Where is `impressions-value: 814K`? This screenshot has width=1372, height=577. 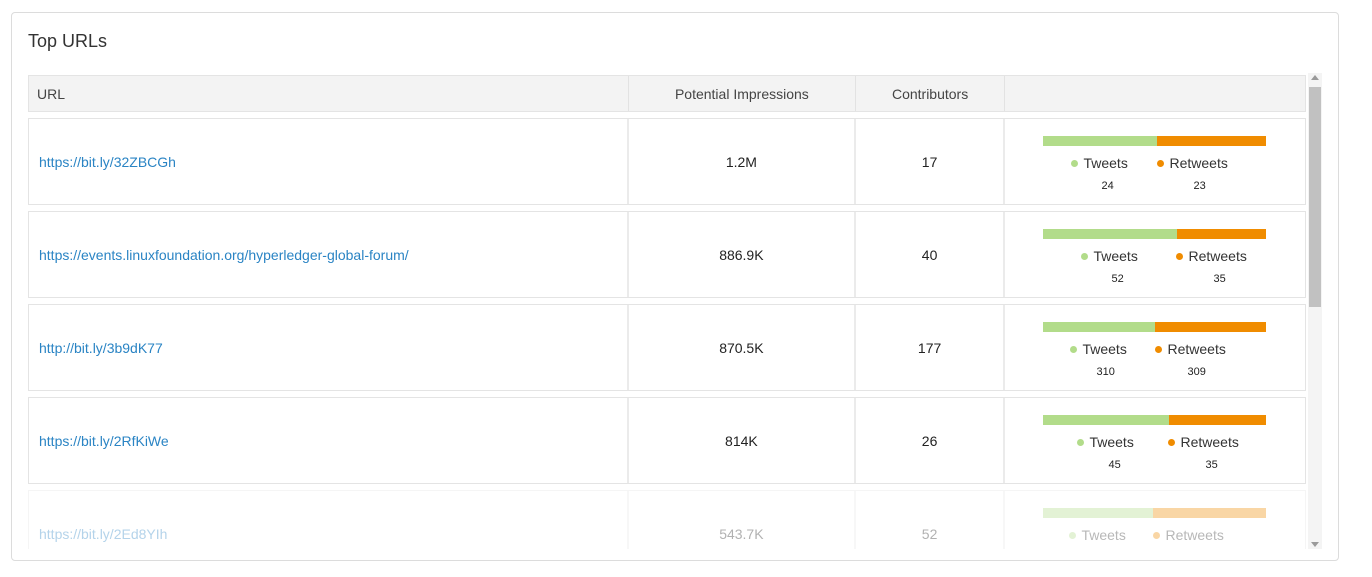
impressions-value: 814K is located at coordinates (741, 440).